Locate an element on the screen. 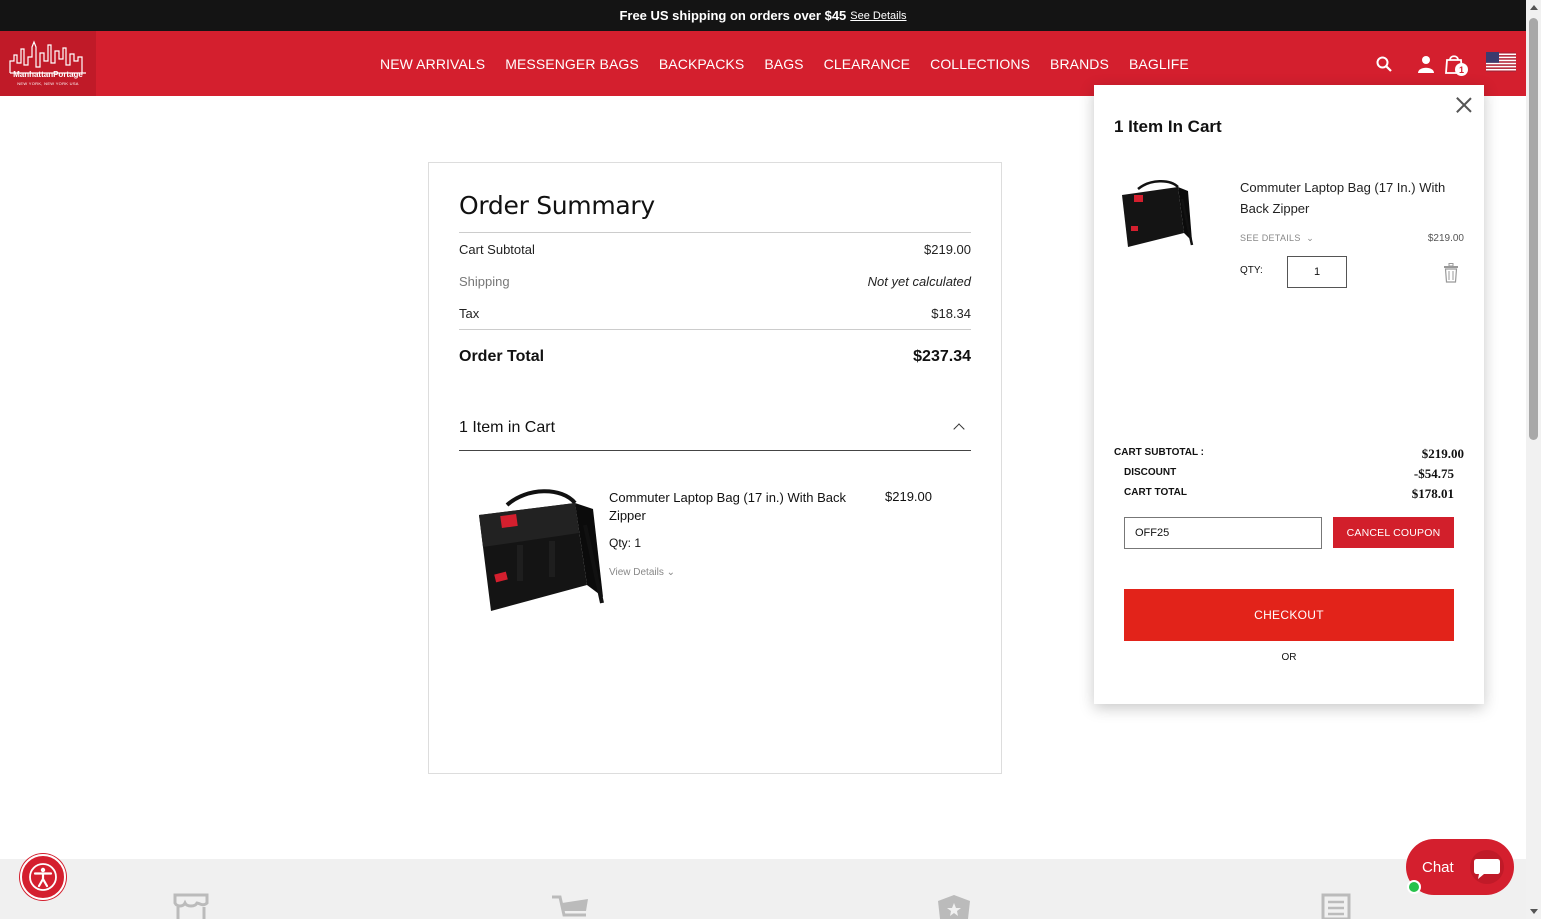  brand-logo: ManhattanPortage NEW YORK, NEW YORK USA is located at coordinates (48, 63).